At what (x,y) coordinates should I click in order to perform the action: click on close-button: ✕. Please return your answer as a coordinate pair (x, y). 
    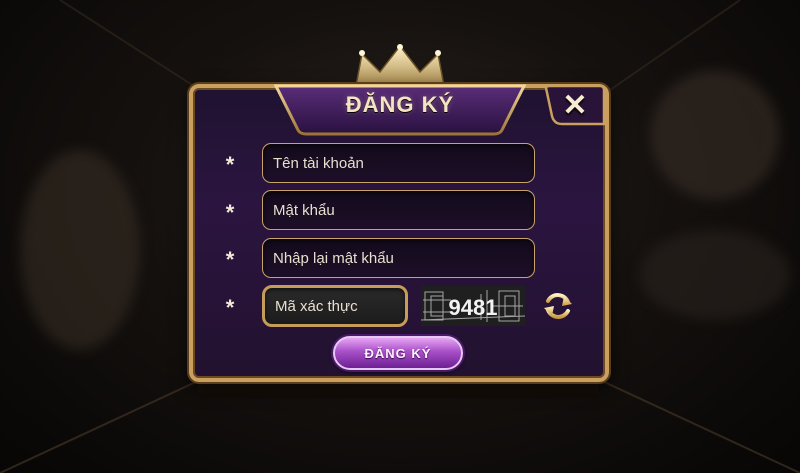
    Looking at the image, I should click on (575, 106).